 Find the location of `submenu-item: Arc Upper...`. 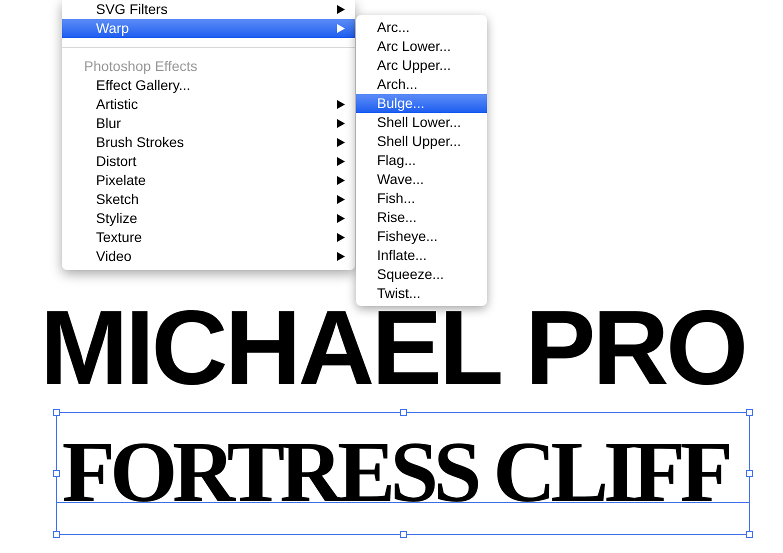

submenu-item: Arc Upper... is located at coordinates (421, 65).